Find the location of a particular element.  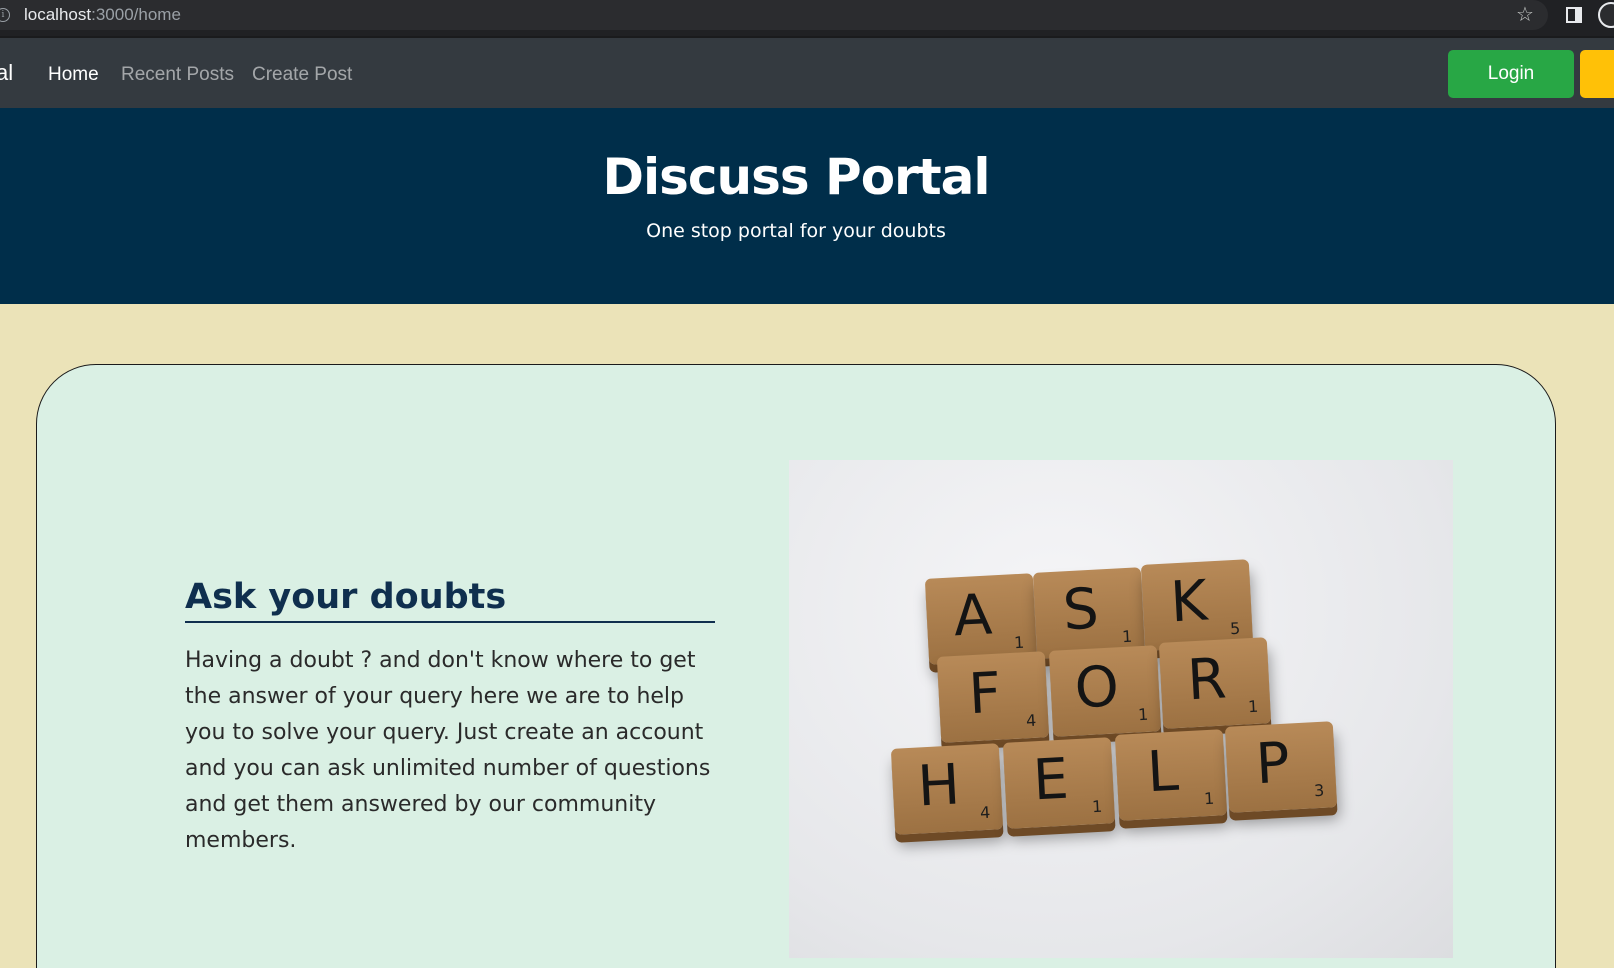

tile-p: P 3 is located at coordinates (1281, 767).